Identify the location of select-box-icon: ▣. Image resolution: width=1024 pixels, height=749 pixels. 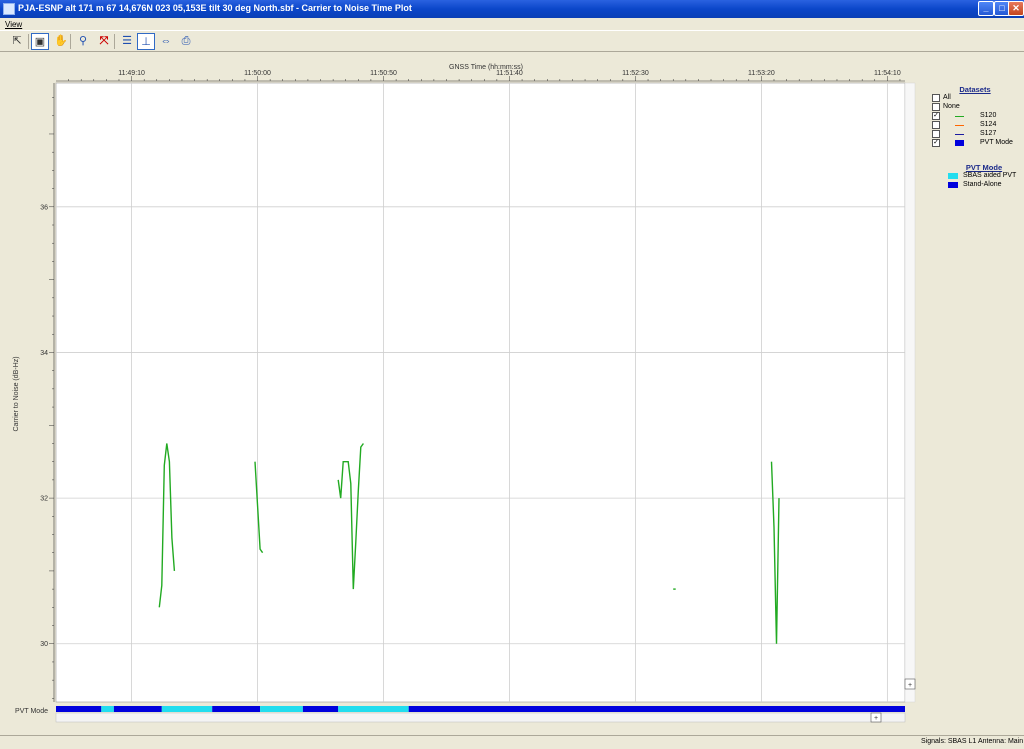
(40, 41).